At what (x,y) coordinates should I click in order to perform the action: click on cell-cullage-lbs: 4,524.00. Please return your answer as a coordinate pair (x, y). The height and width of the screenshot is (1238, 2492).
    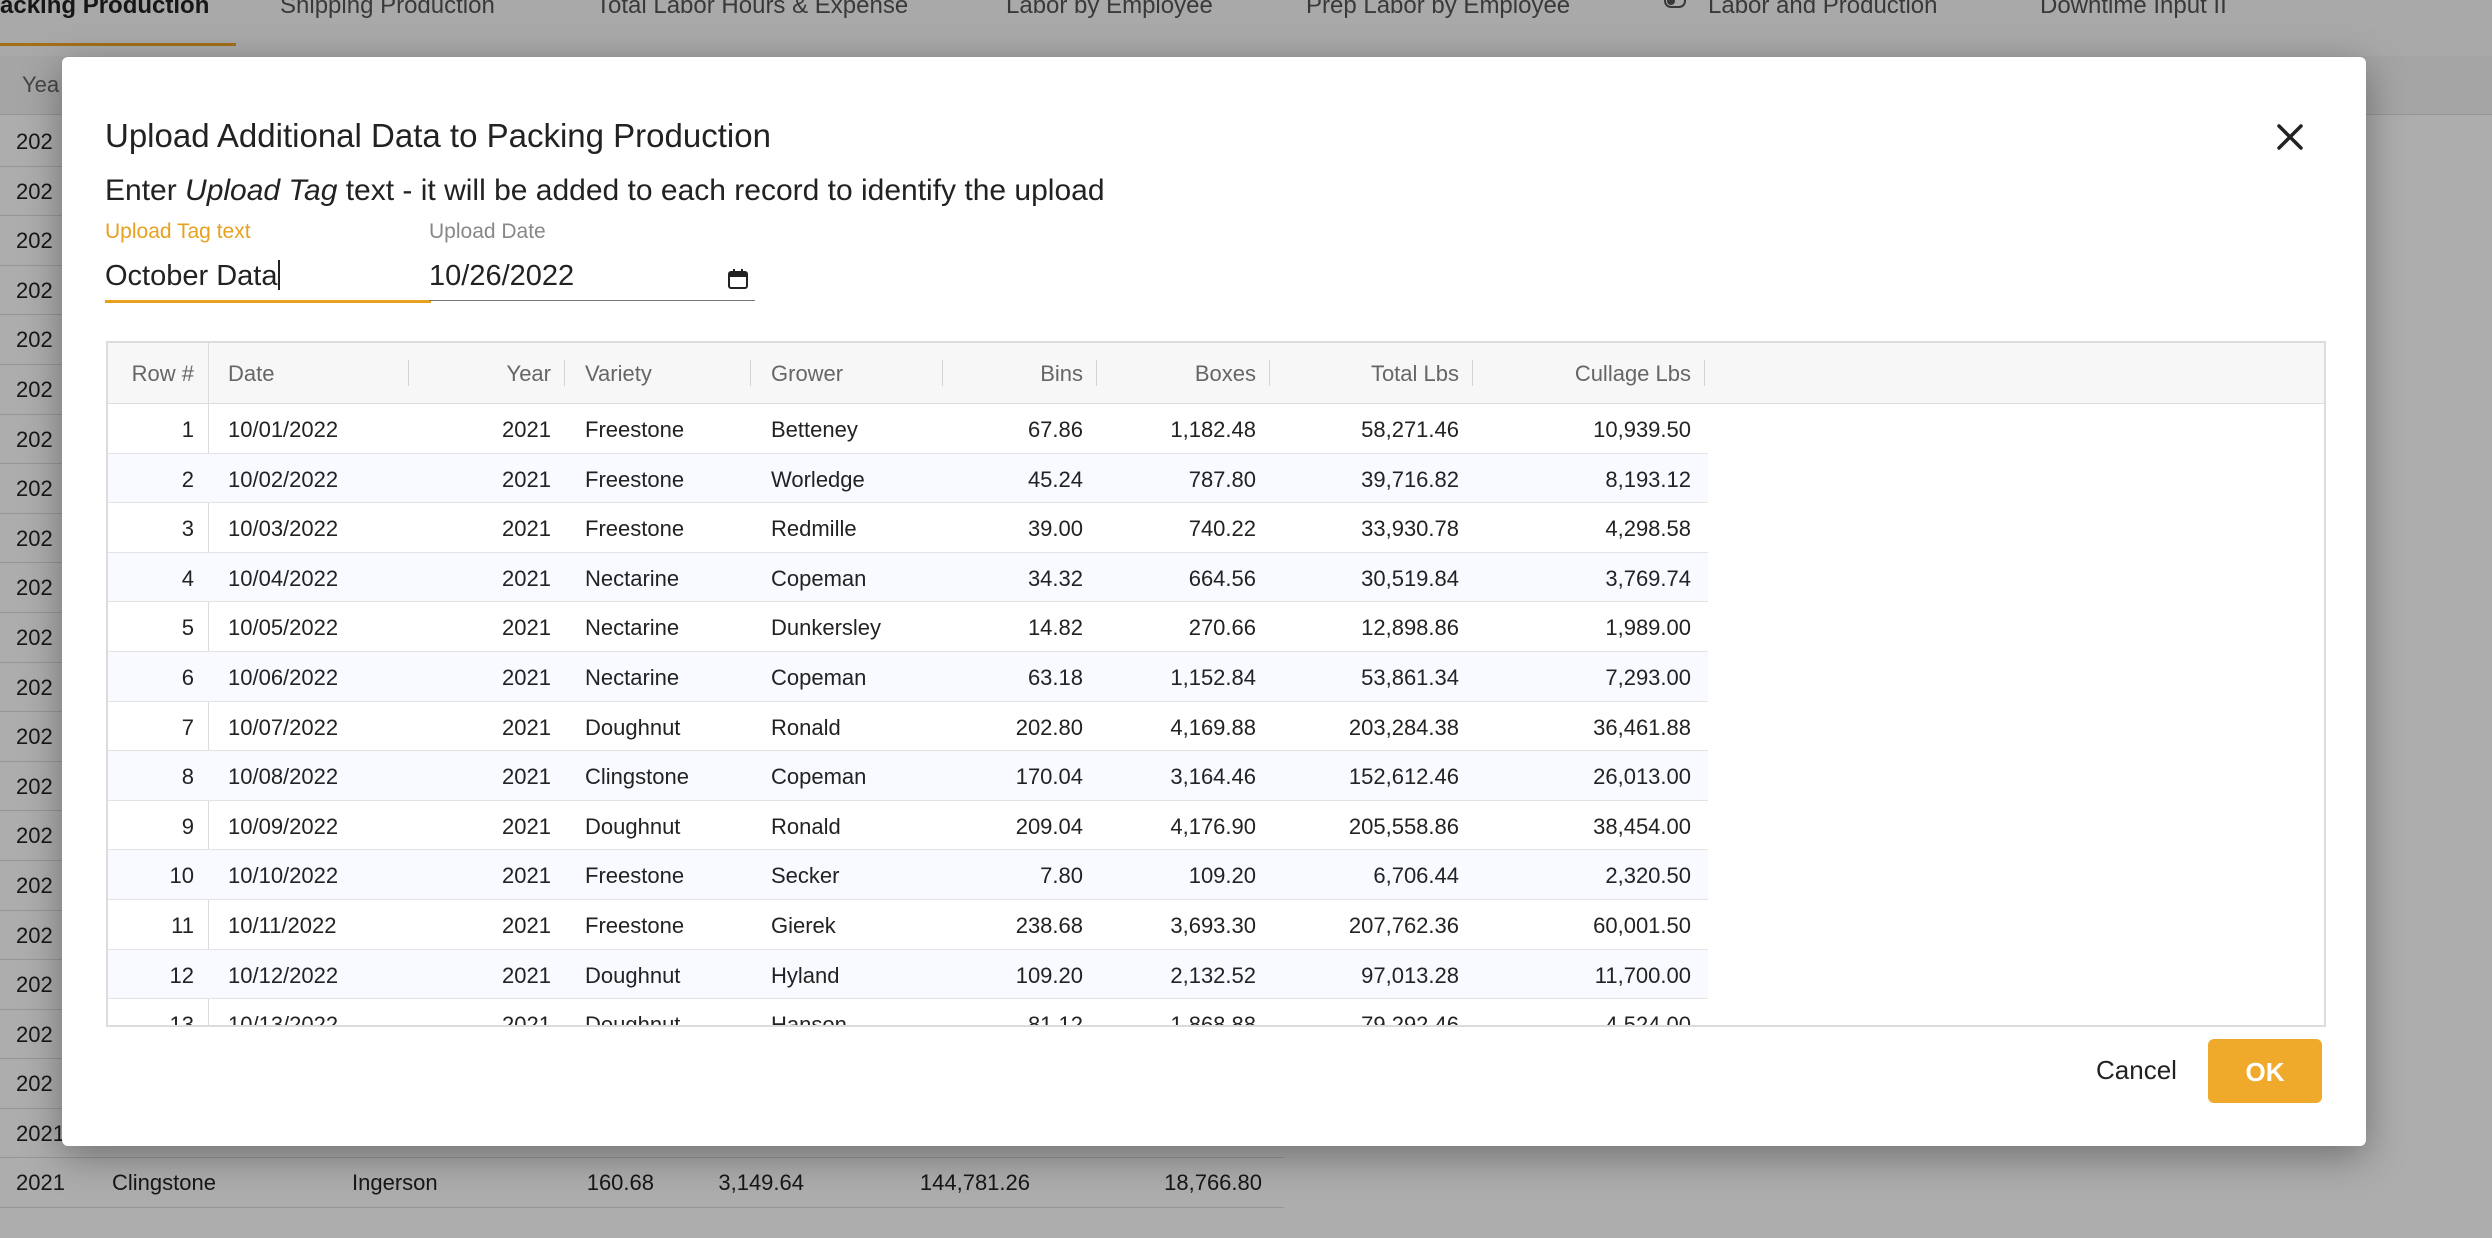
    Looking at the image, I should click on (1589, 1012).